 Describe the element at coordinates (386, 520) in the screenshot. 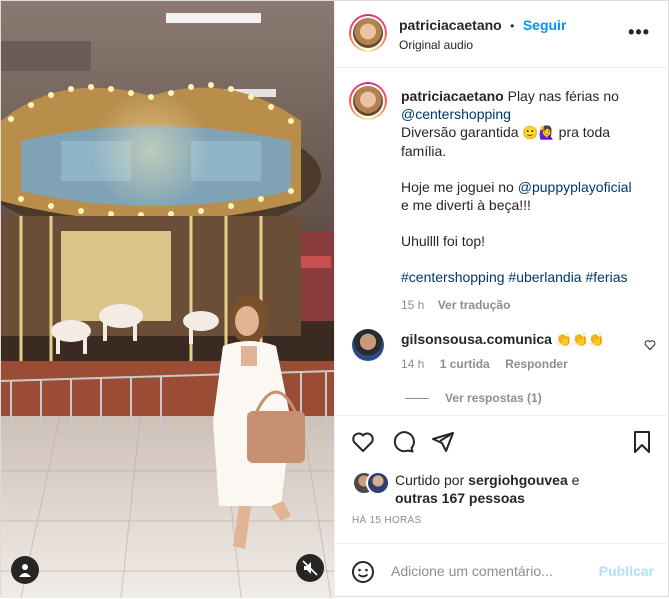

I see `post-timestamp: HÁ 15 HORAS` at that location.